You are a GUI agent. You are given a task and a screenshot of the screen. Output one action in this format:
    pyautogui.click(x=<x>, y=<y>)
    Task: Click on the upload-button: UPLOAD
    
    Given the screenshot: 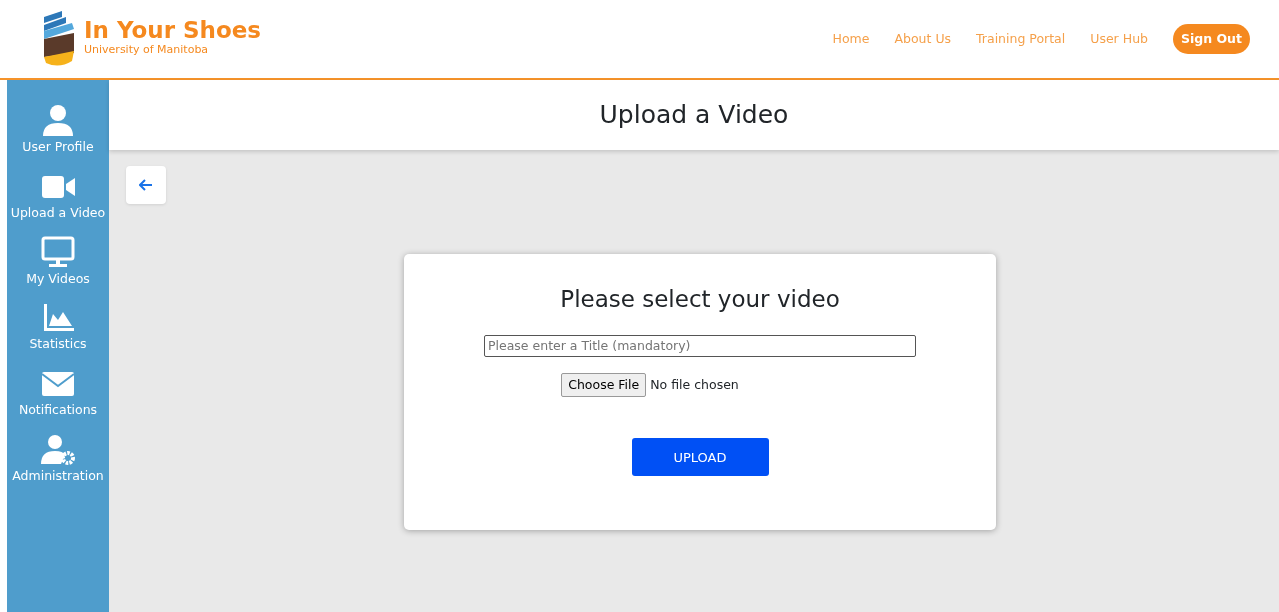 What is the action you would take?
    pyautogui.click(x=700, y=457)
    